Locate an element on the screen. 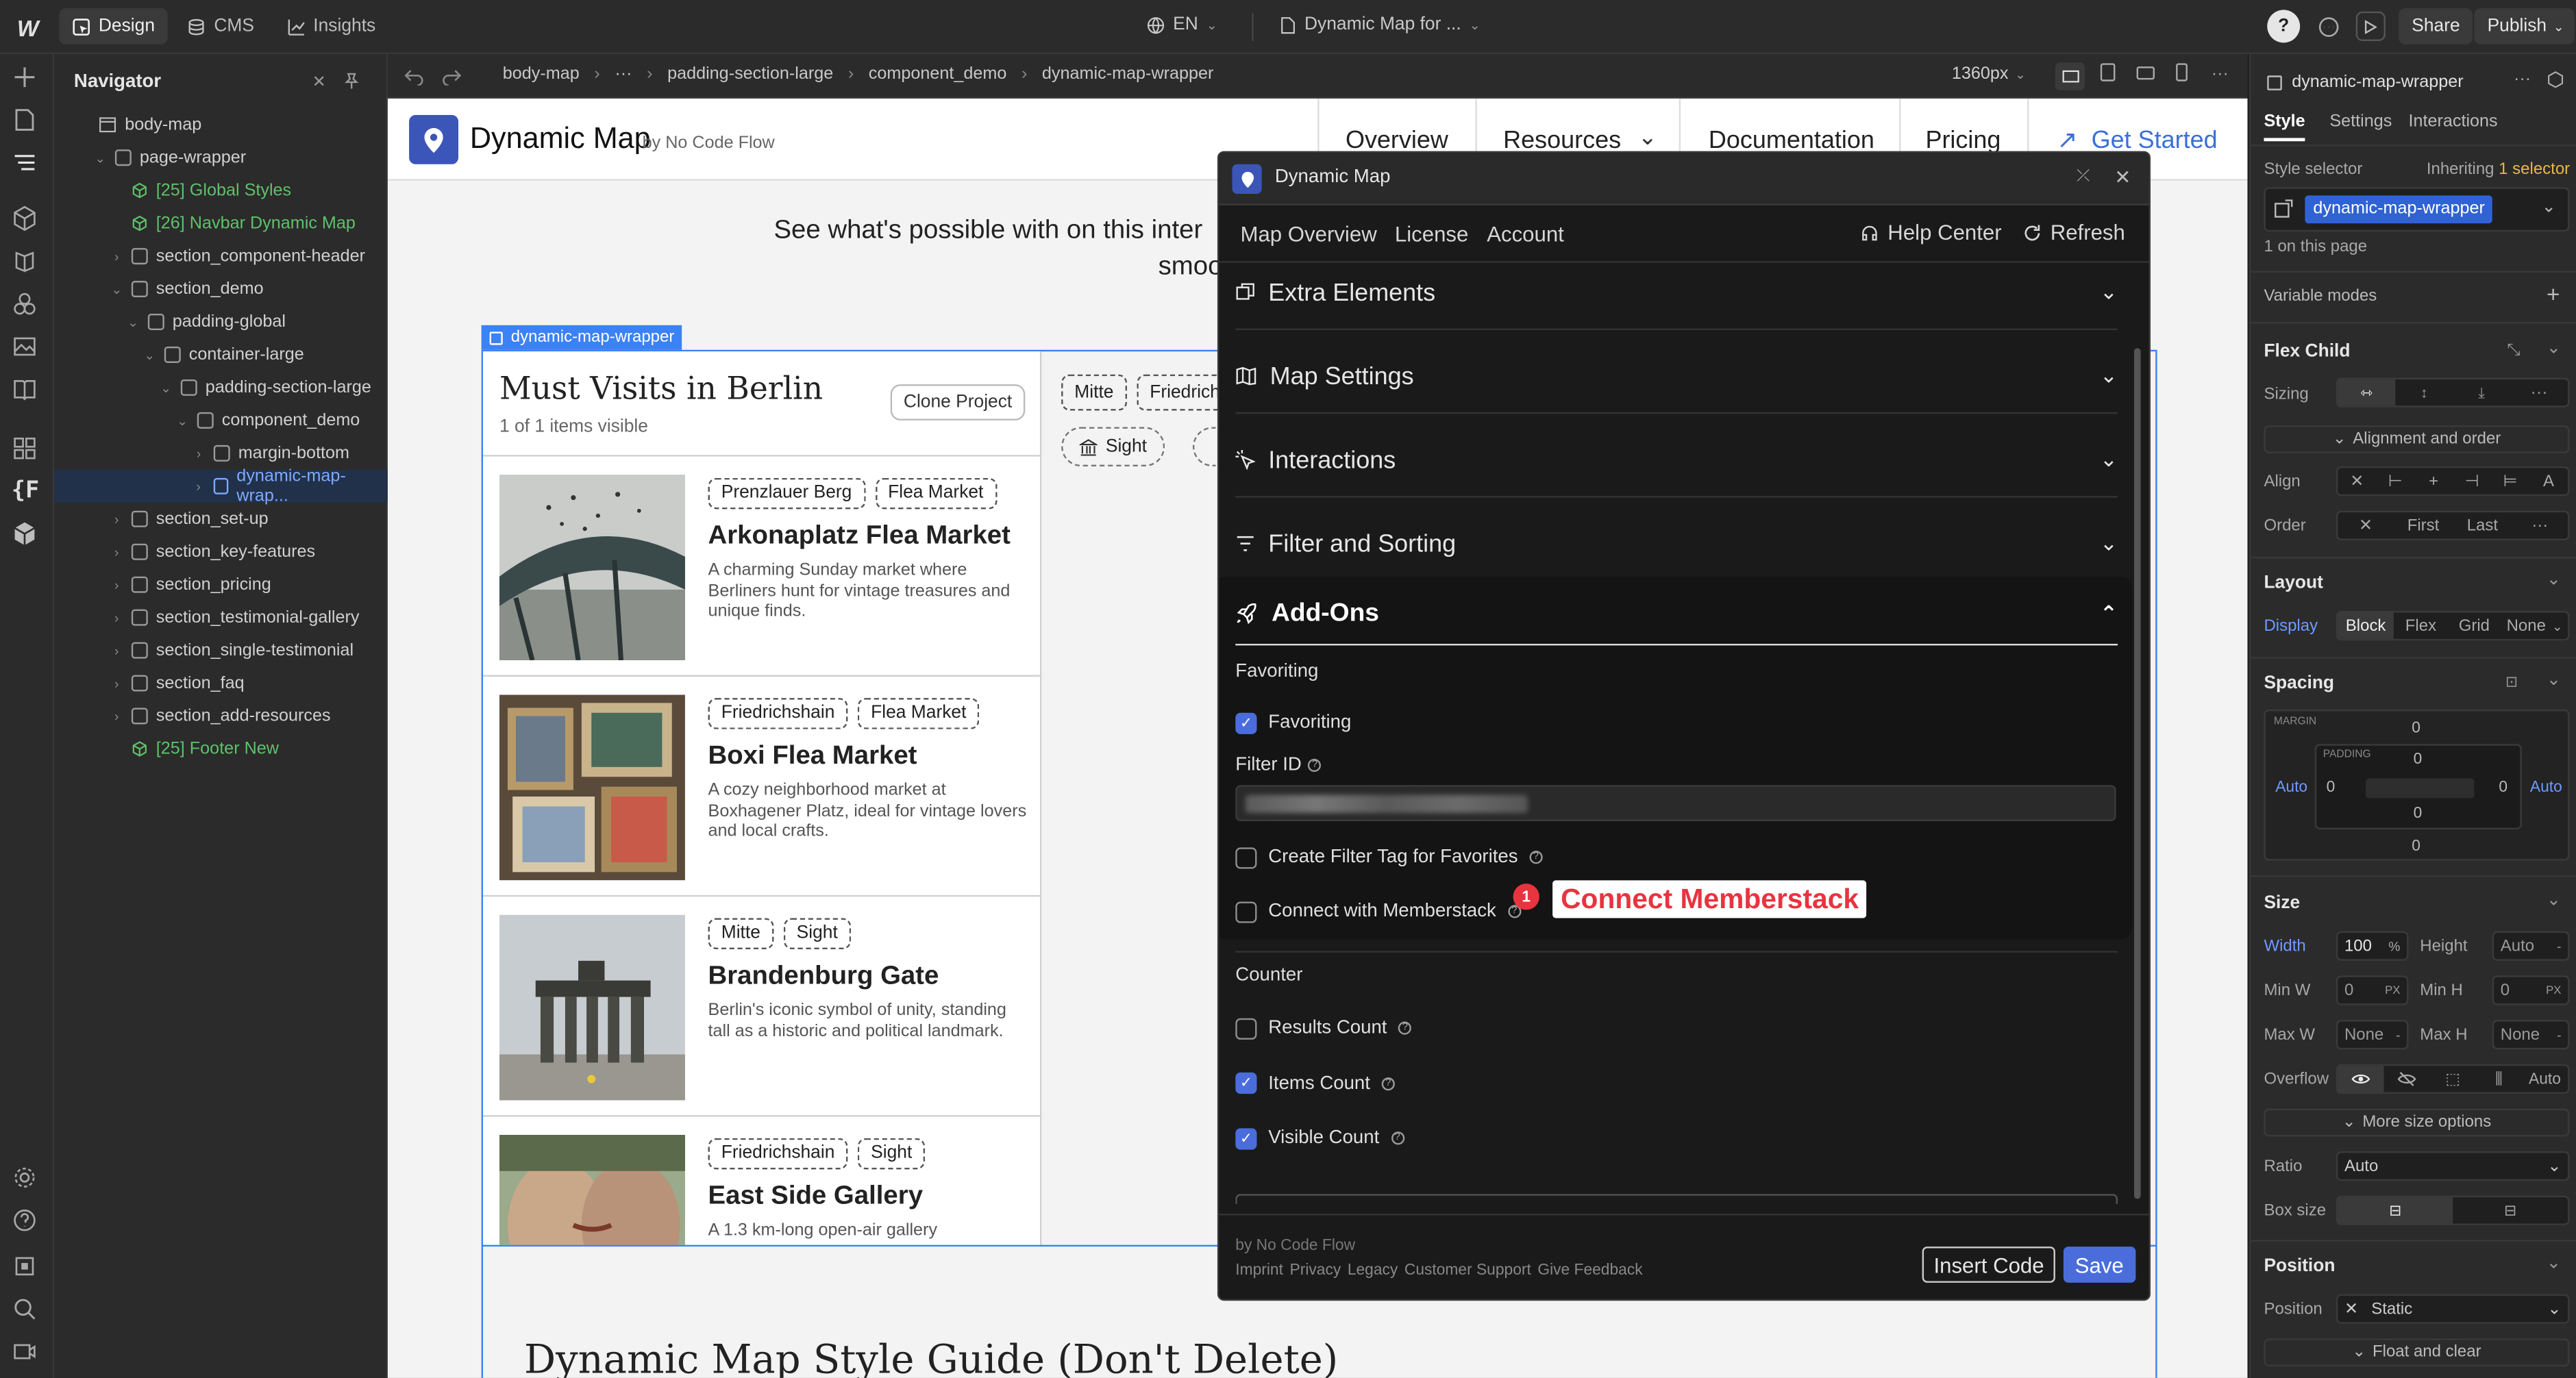 The image size is (2576, 1378). navigator-item: › section_set-up is located at coordinates (221, 519).